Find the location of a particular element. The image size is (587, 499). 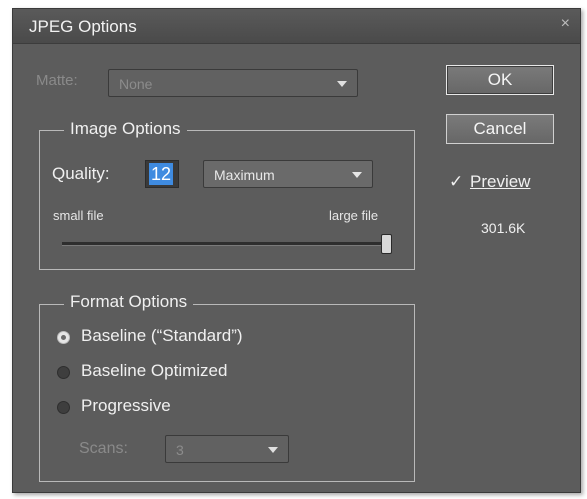

title-bar: JPEG Options × is located at coordinates (296, 26).